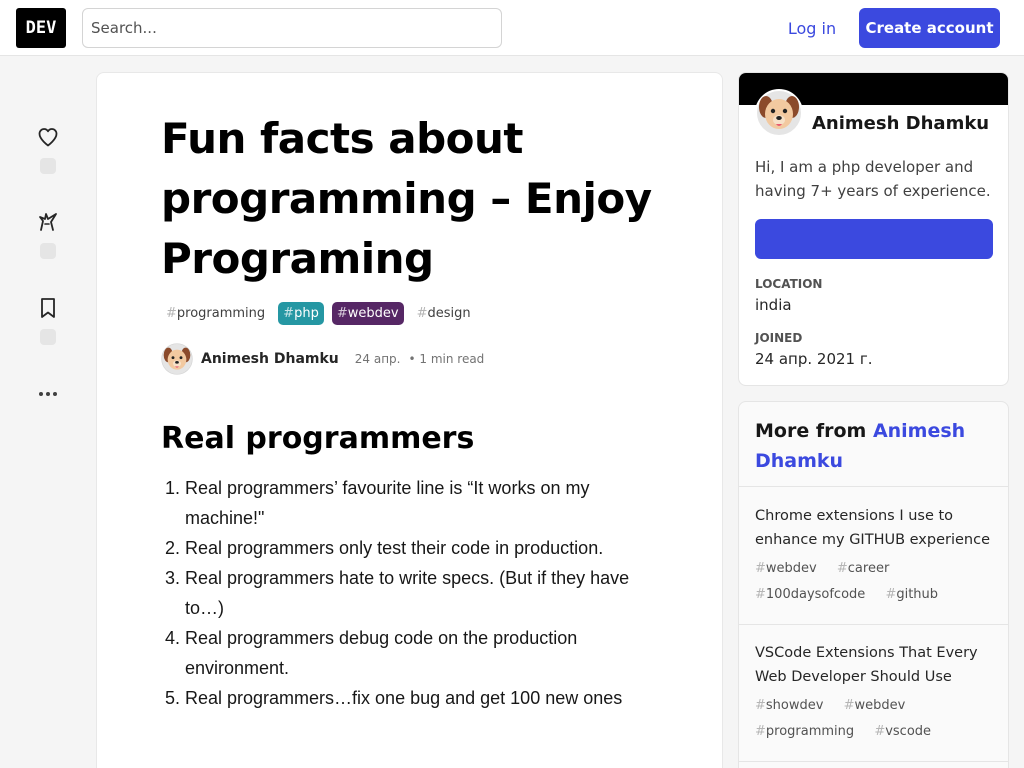 This screenshot has width=1024, height=768. Describe the element at coordinates (301, 313) in the screenshot. I see `tag-php: #php` at that location.